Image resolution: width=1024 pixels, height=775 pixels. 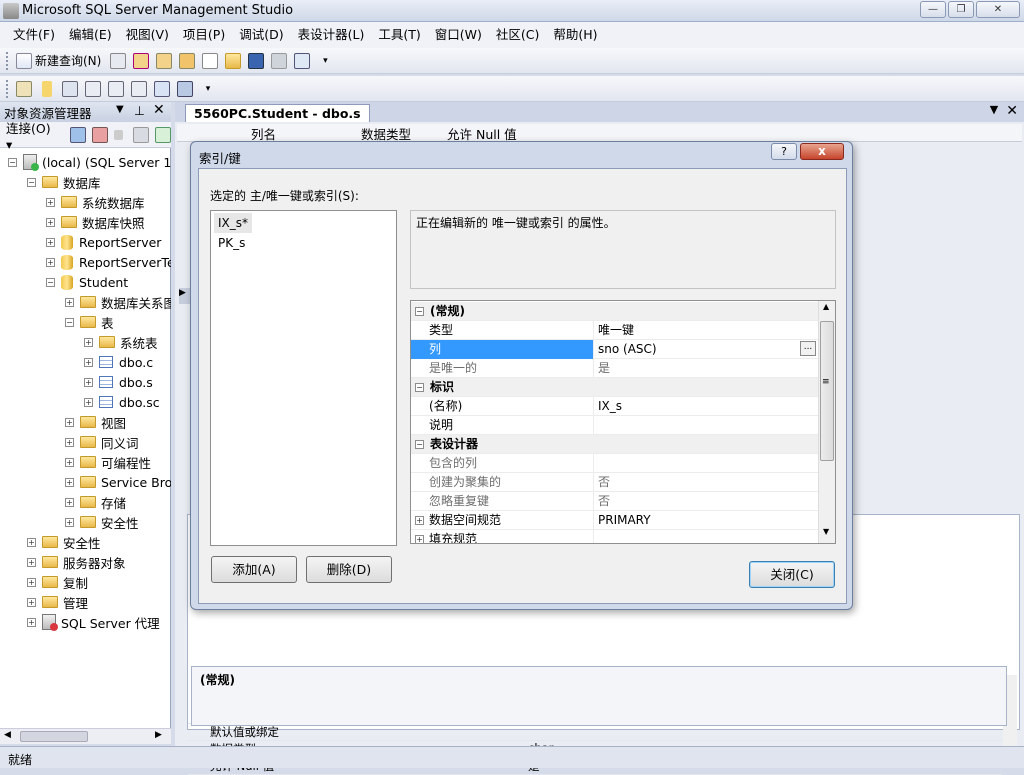 I want to click on xmla-query-button, so click(x=187, y=61).